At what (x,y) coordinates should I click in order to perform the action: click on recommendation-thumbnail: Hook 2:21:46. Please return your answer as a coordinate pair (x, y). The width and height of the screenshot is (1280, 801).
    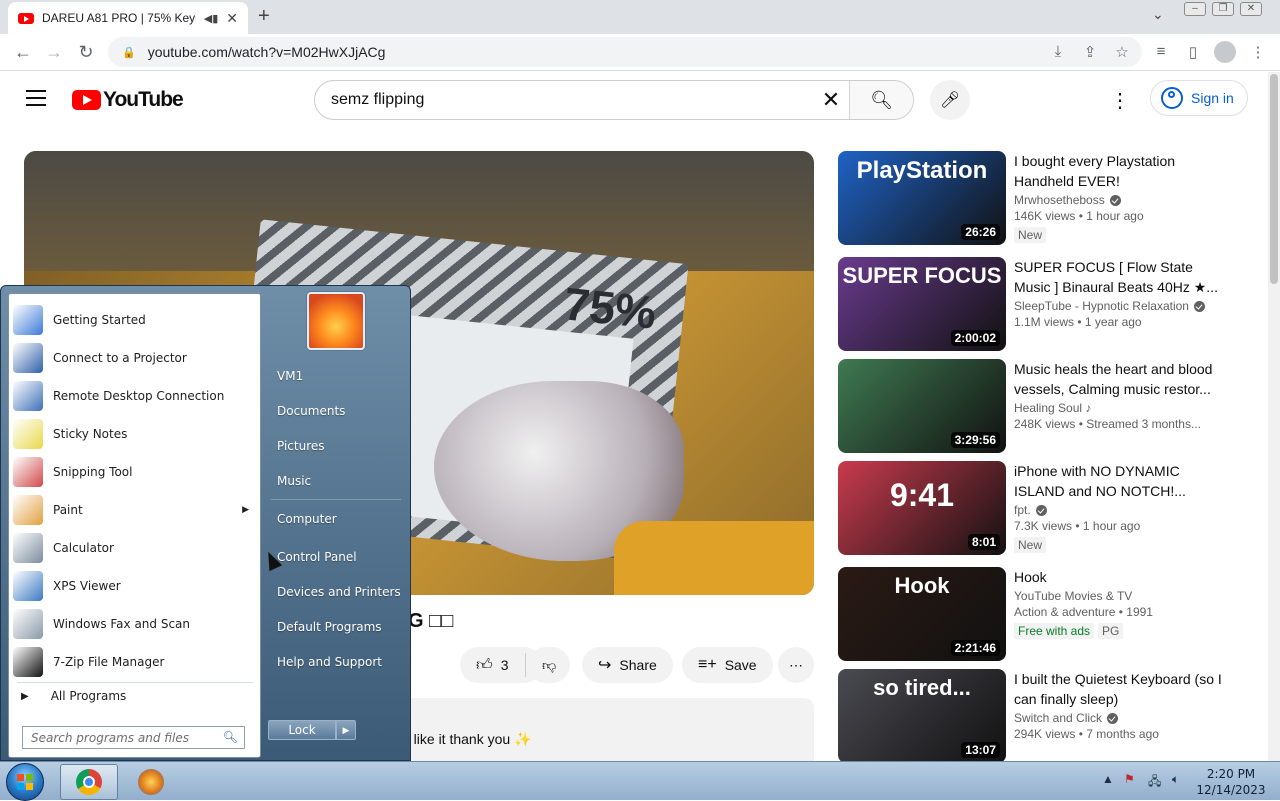
    Looking at the image, I should click on (922, 614).